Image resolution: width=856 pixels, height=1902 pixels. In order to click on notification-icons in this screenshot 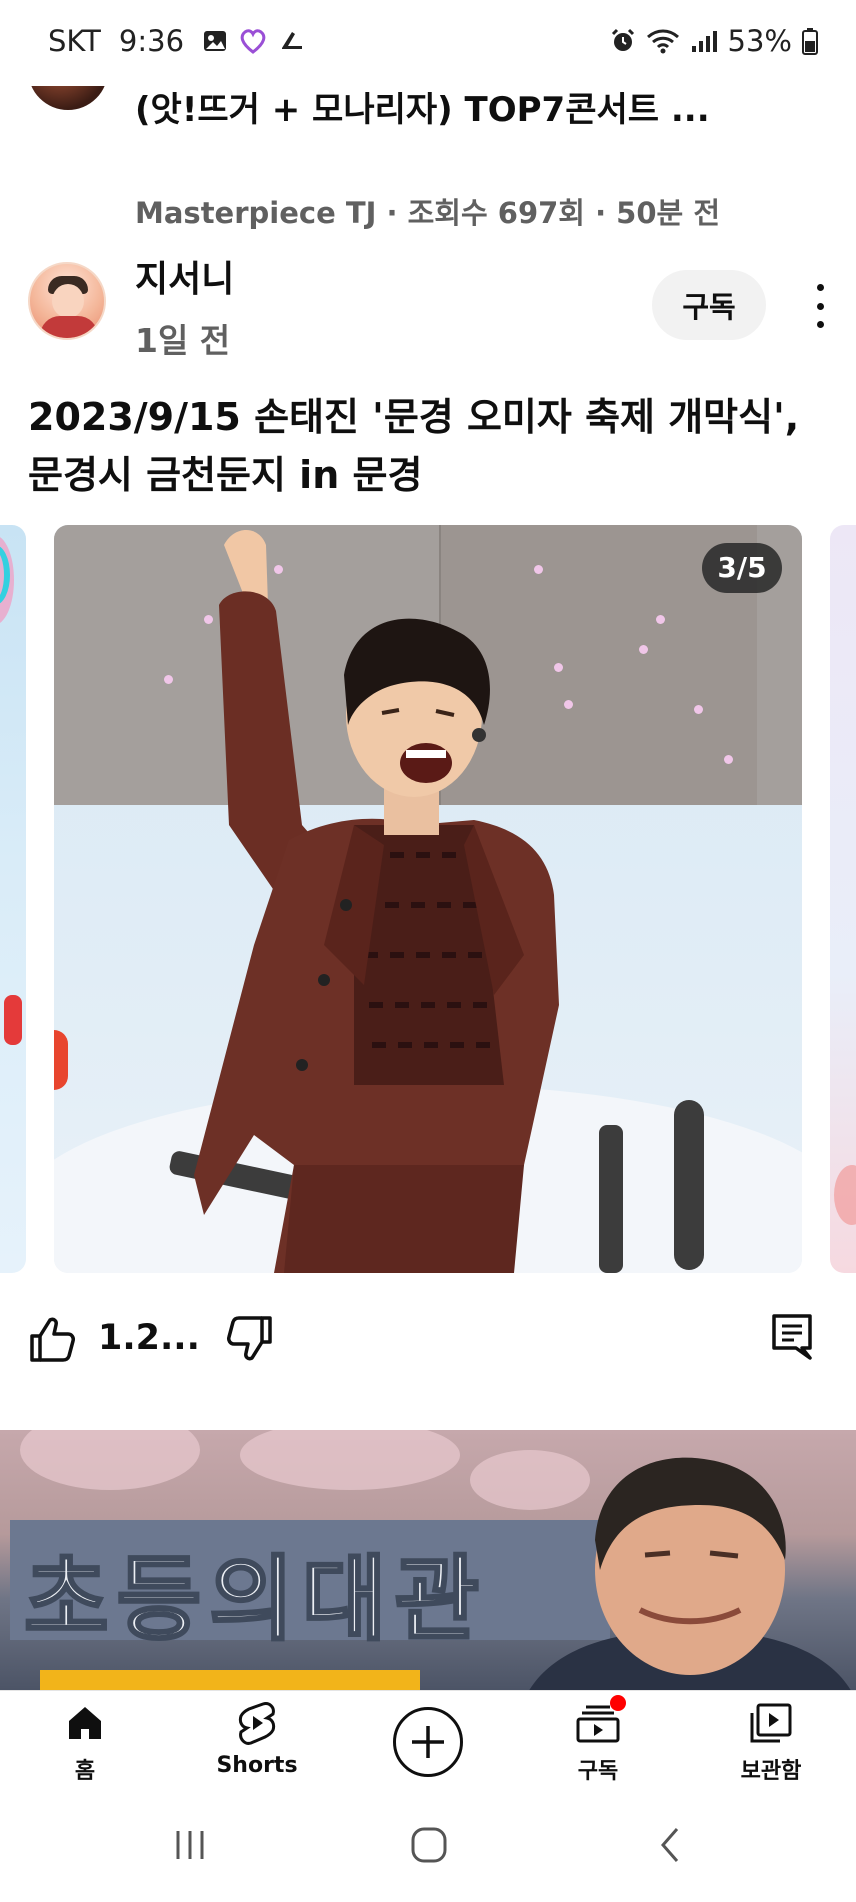, I will do `click(254, 41)`.